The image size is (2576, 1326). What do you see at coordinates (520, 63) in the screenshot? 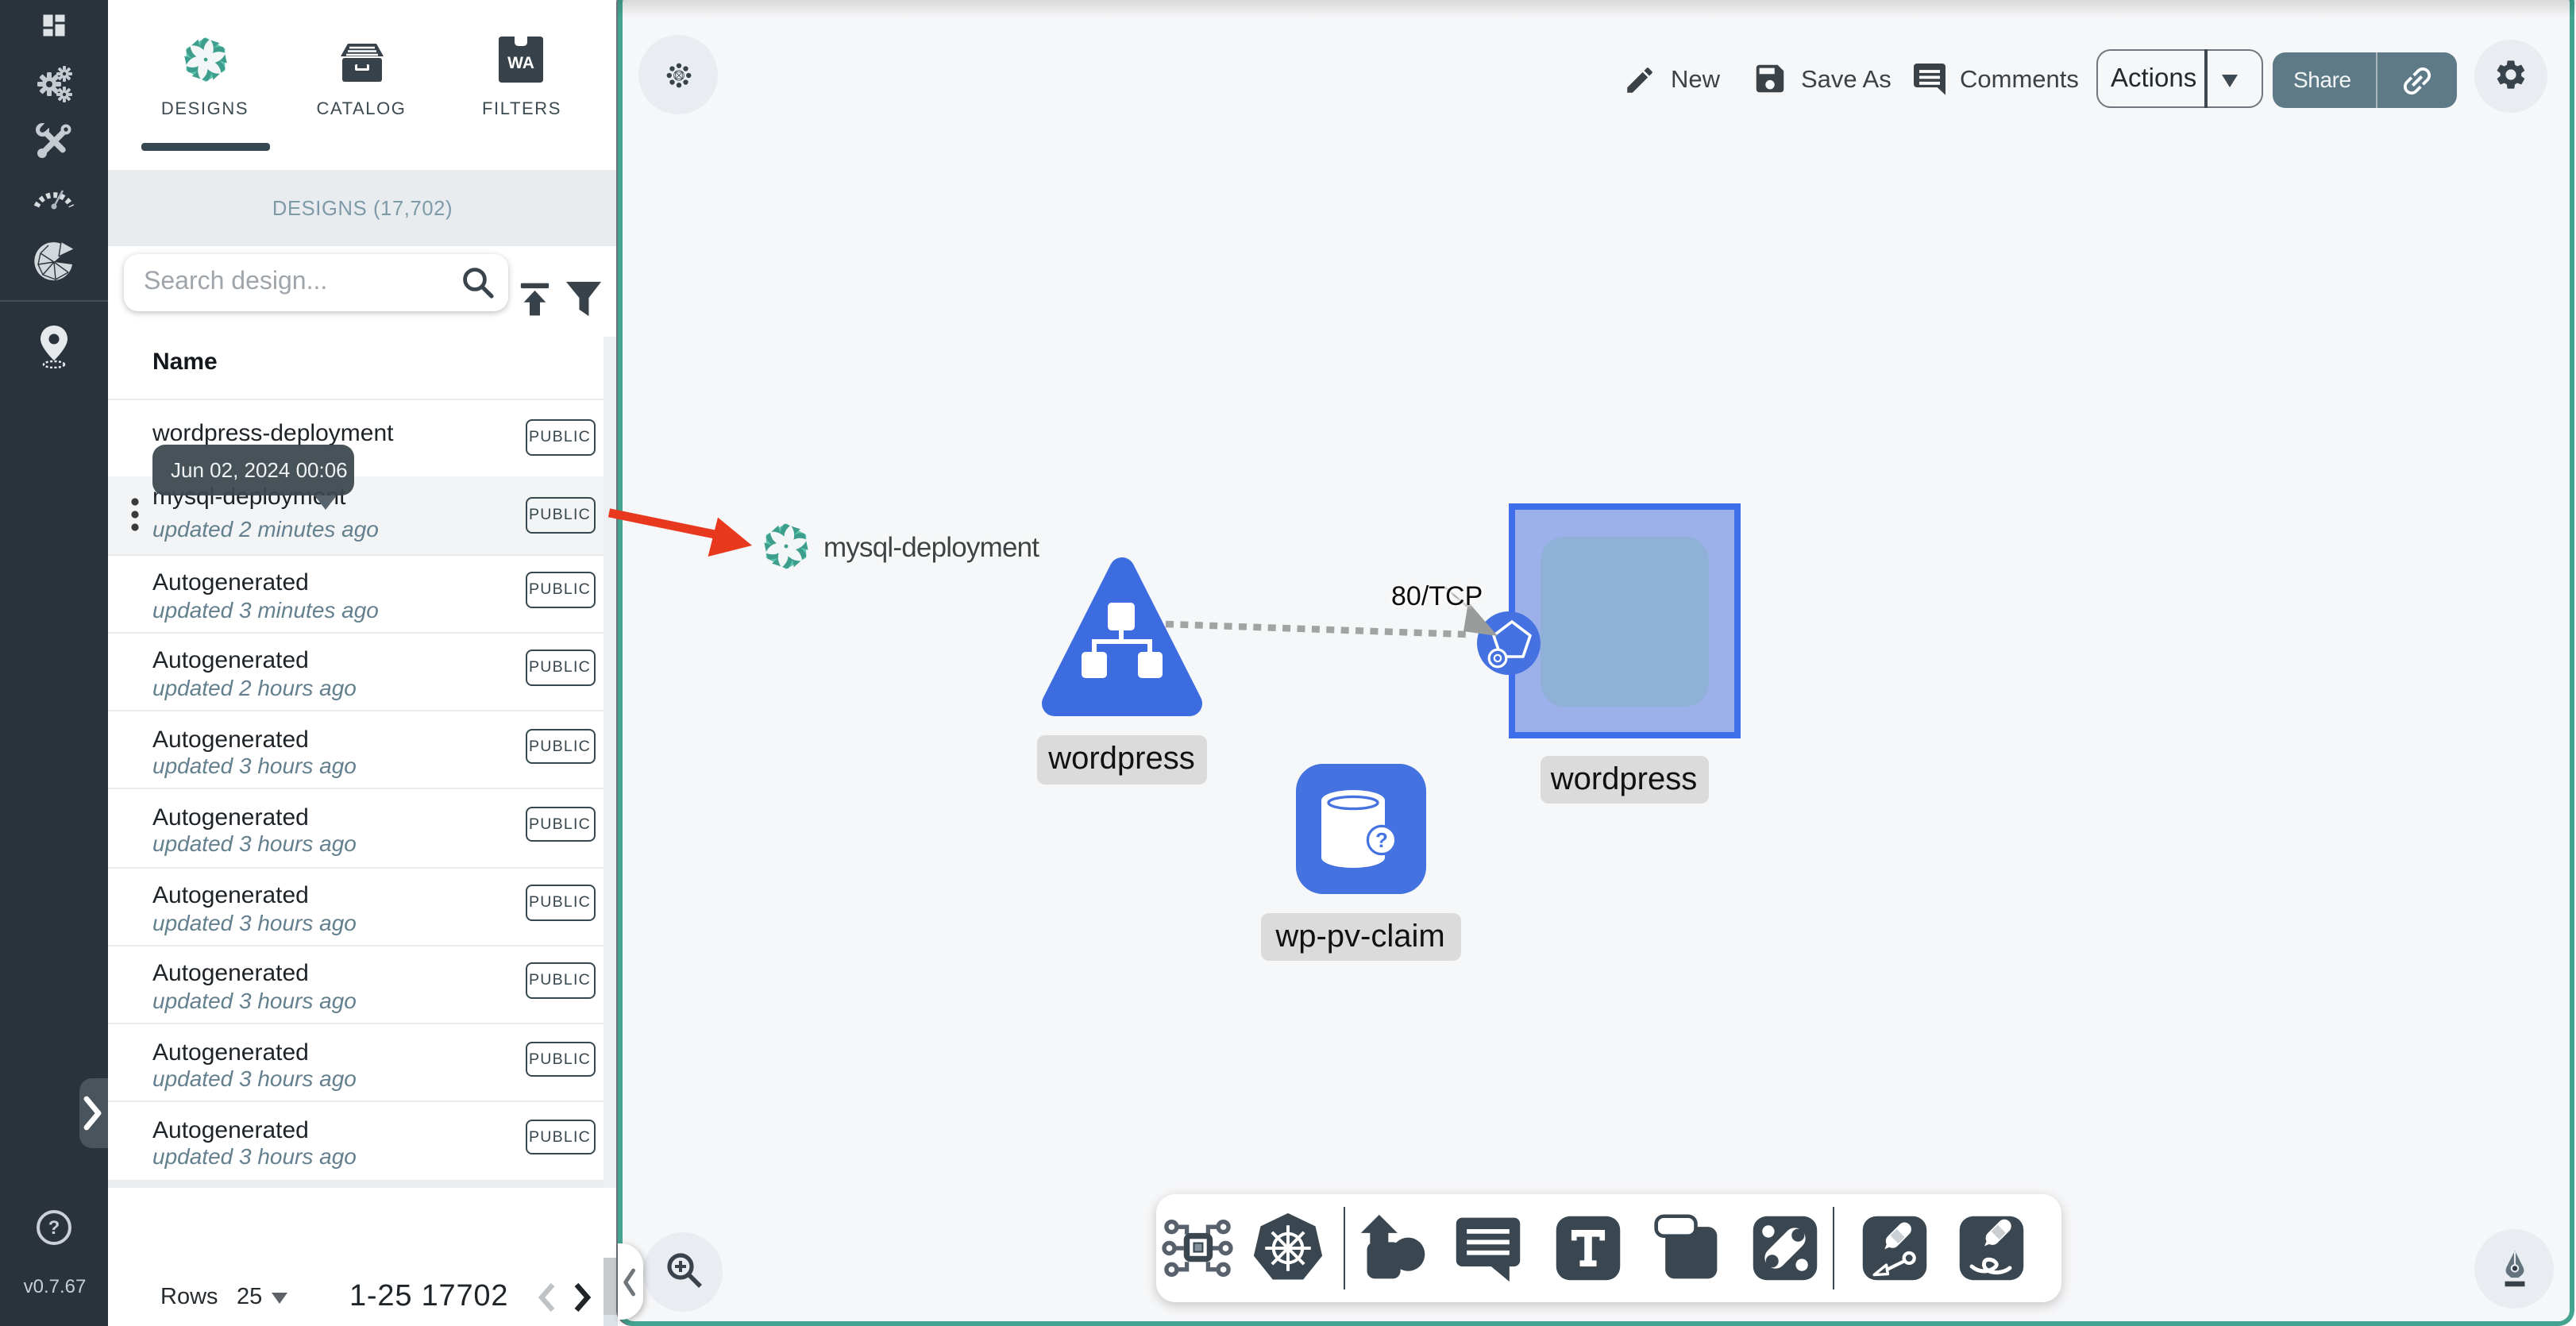
I see `svg-text: WA` at bounding box center [520, 63].